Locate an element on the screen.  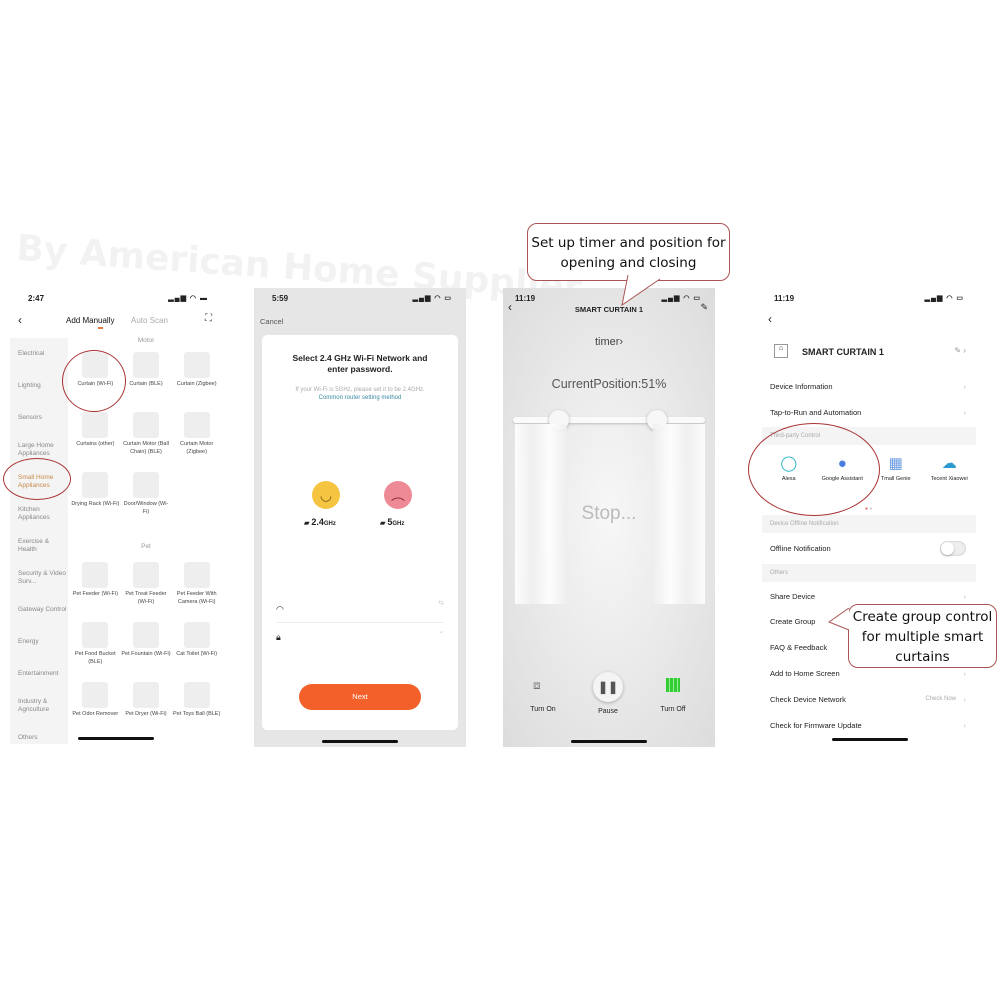
pause-icon: ❚❚ is located at coordinates (608, 687).